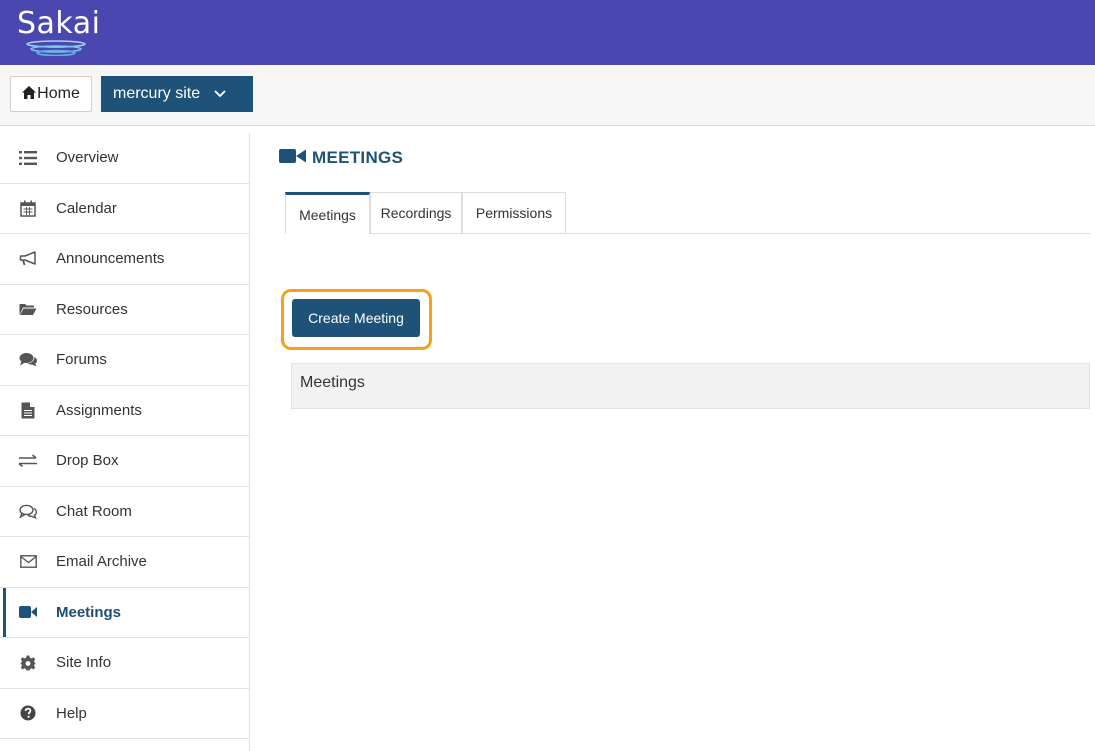  What do you see at coordinates (28, 663) in the screenshot?
I see `gear-icon` at bounding box center [28, 663].